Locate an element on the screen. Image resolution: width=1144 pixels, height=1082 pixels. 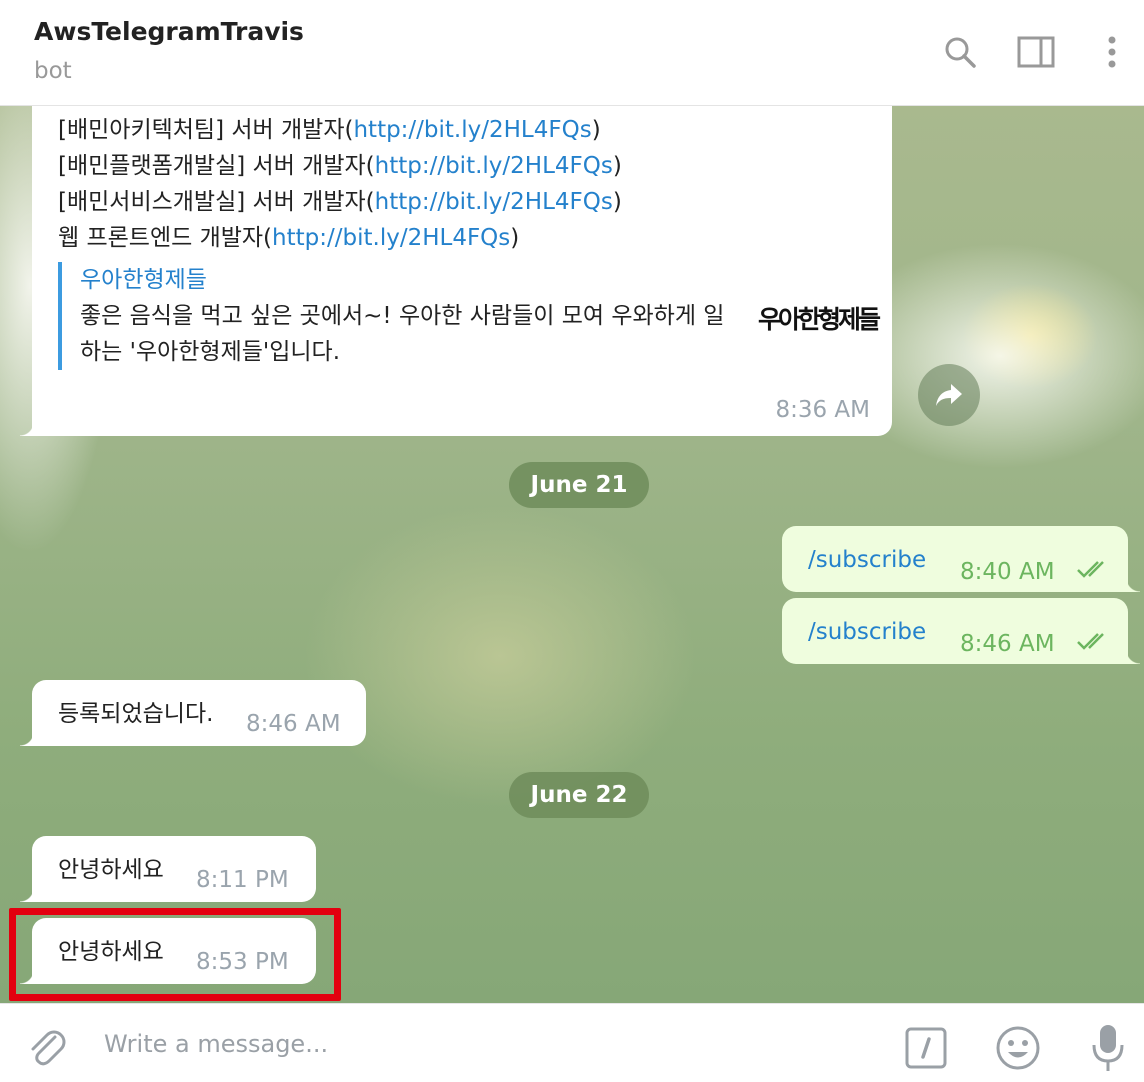
message-line: [배민플랫폼개발실] 서버 개발자( is located at coordinates (216, 166).